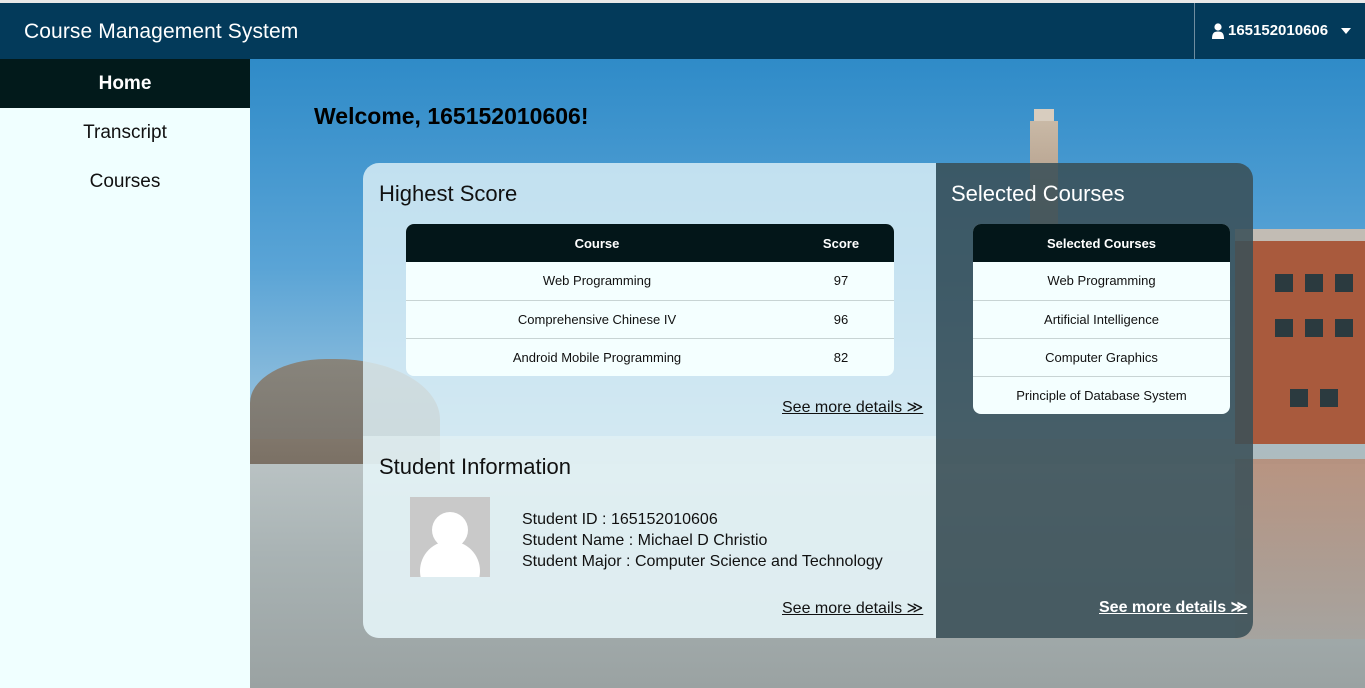 The height and width of the screenshot is (688, 1365). I want to click on score-cell: 97, so click(841, 281).